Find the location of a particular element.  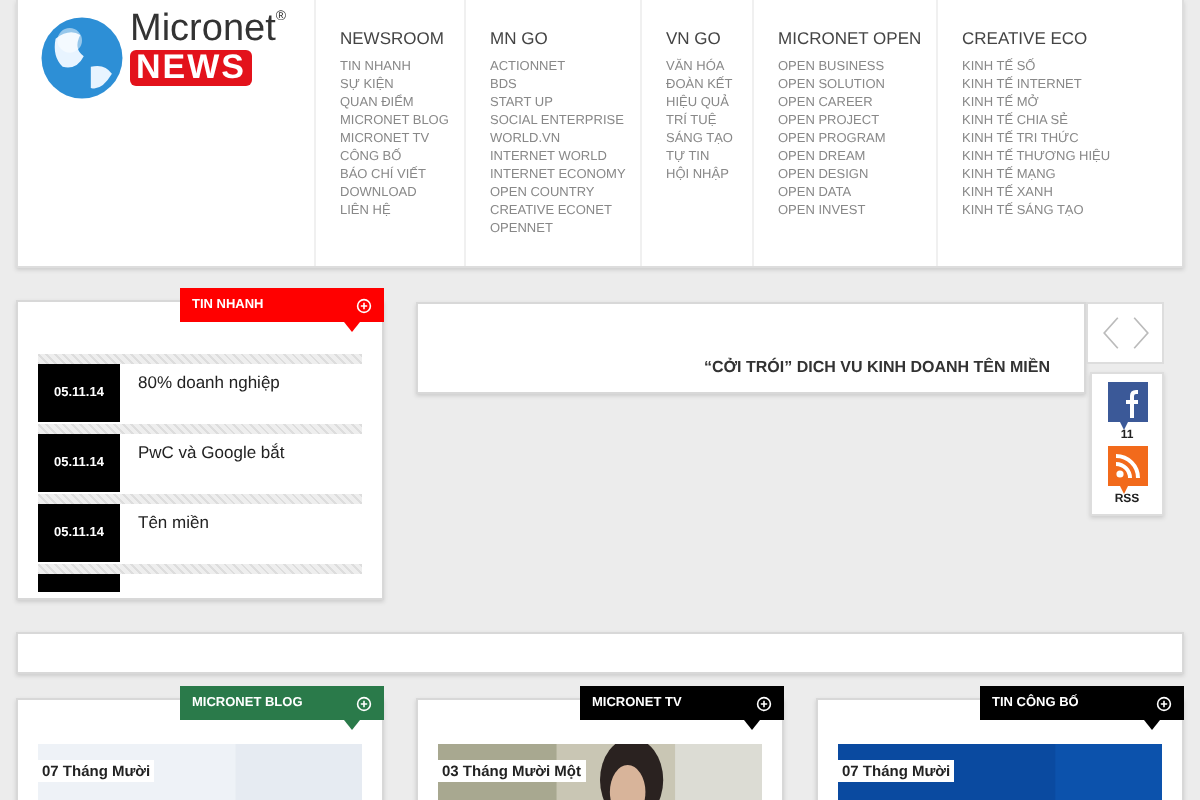

menu-heading: CREATIVE ECO is located at coordinates (1025, 38).